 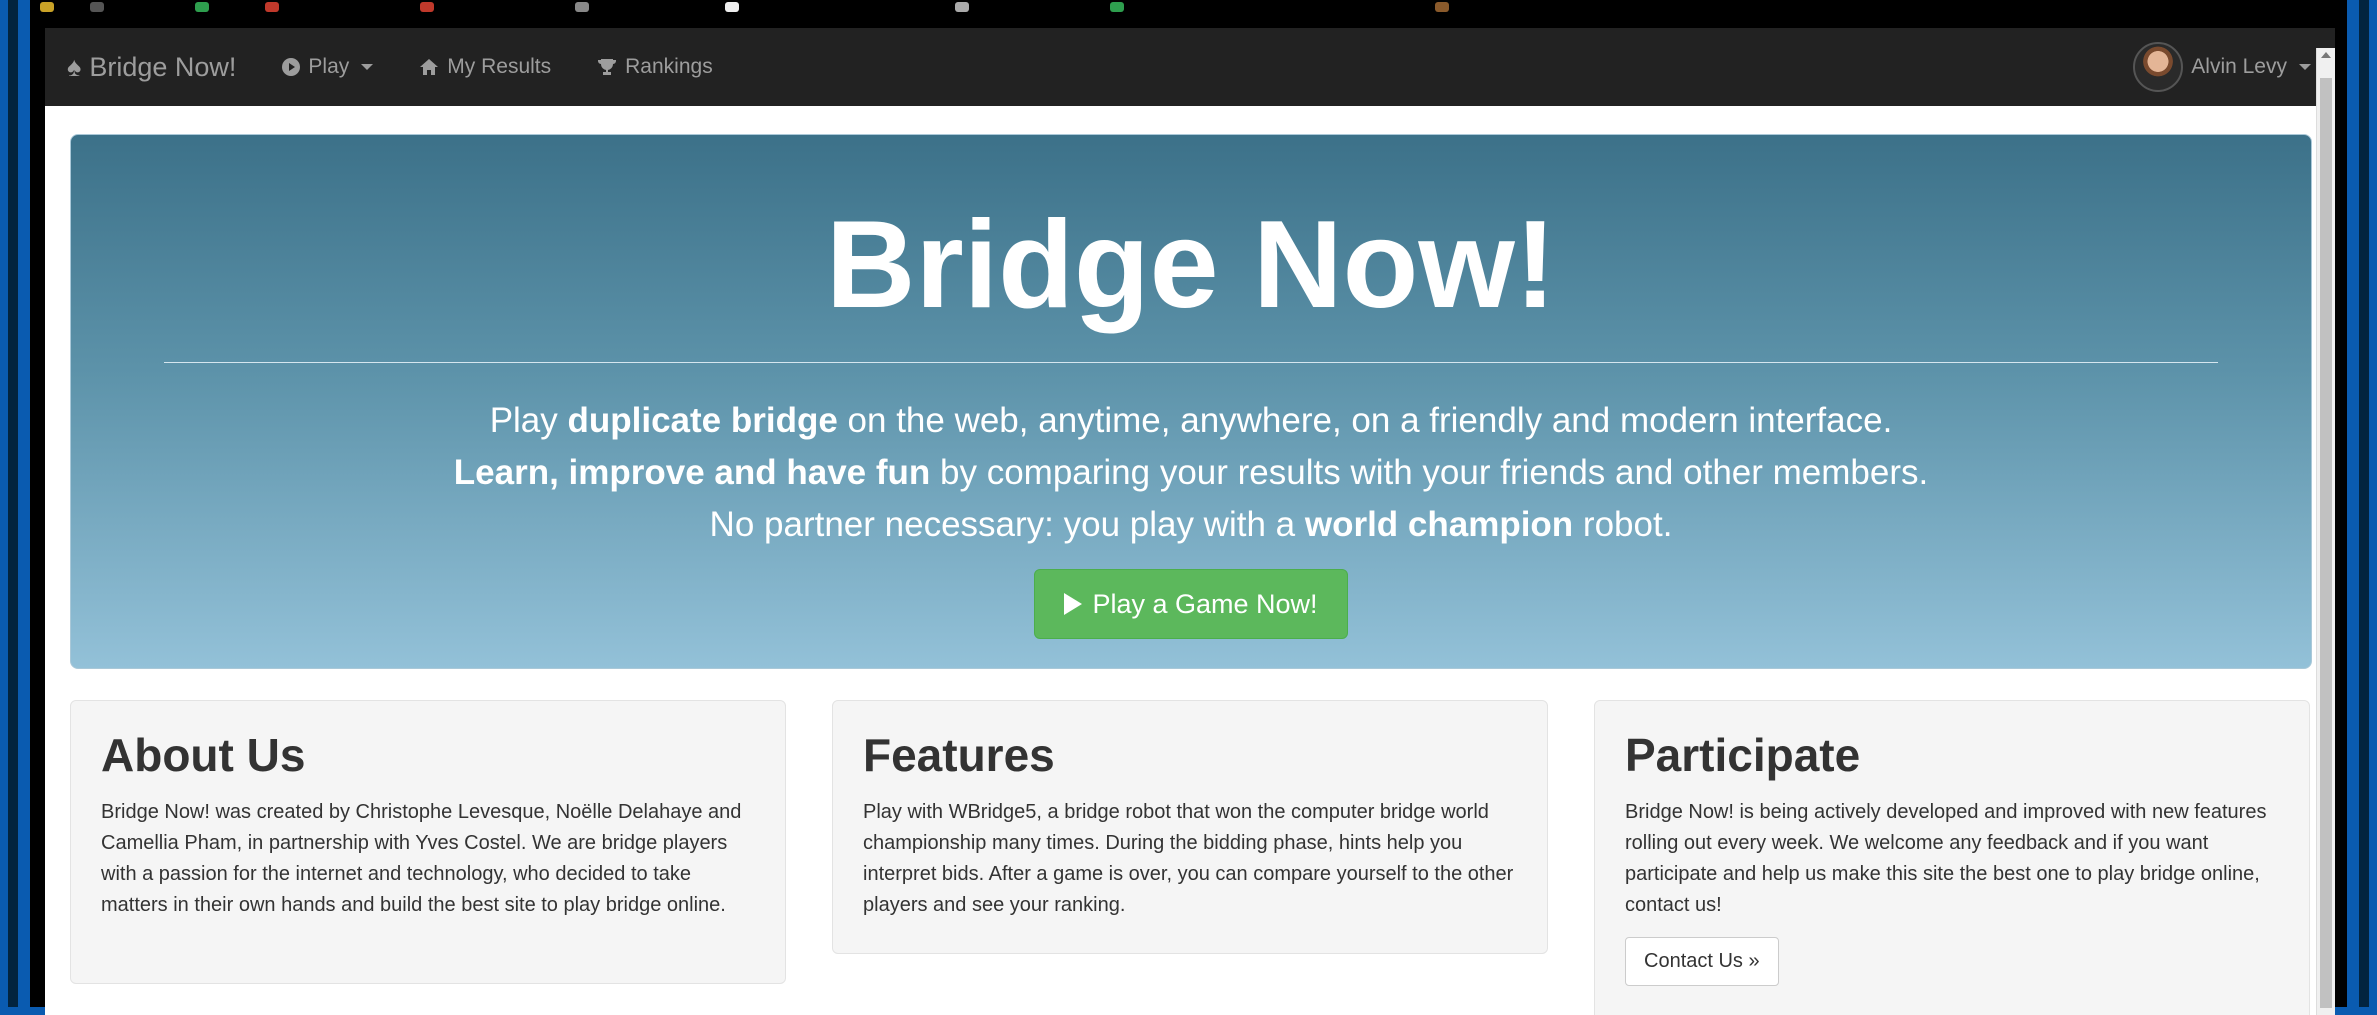 I want to click on tagline-text: Play, so click(x=528, y=420).